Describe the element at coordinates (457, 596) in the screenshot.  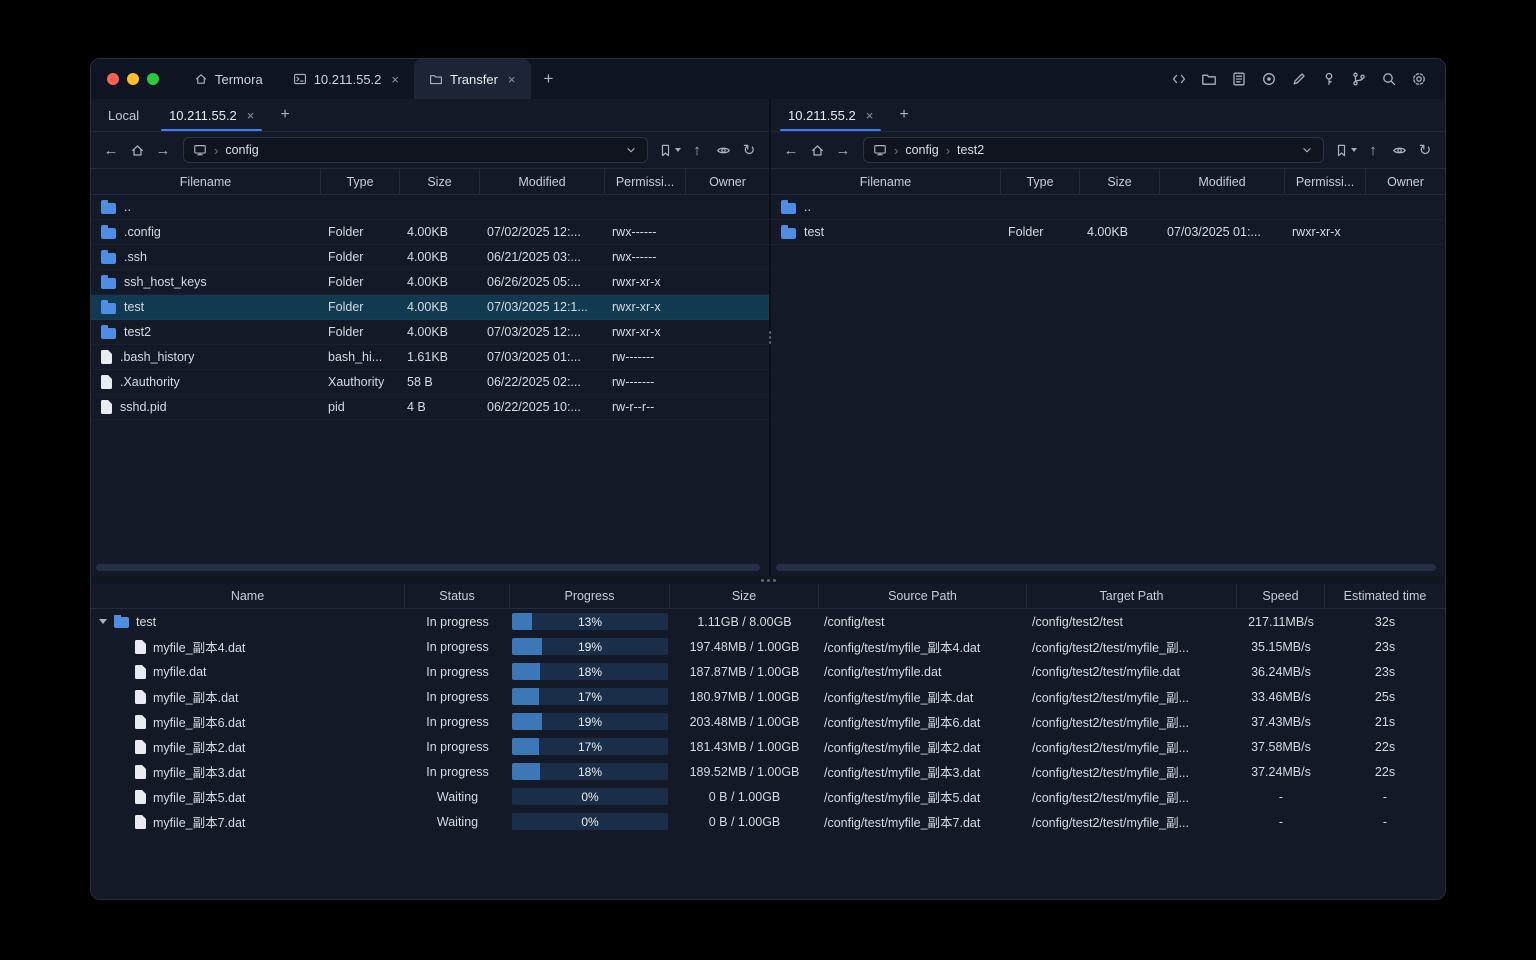
I see `column-header: Status` at that location.